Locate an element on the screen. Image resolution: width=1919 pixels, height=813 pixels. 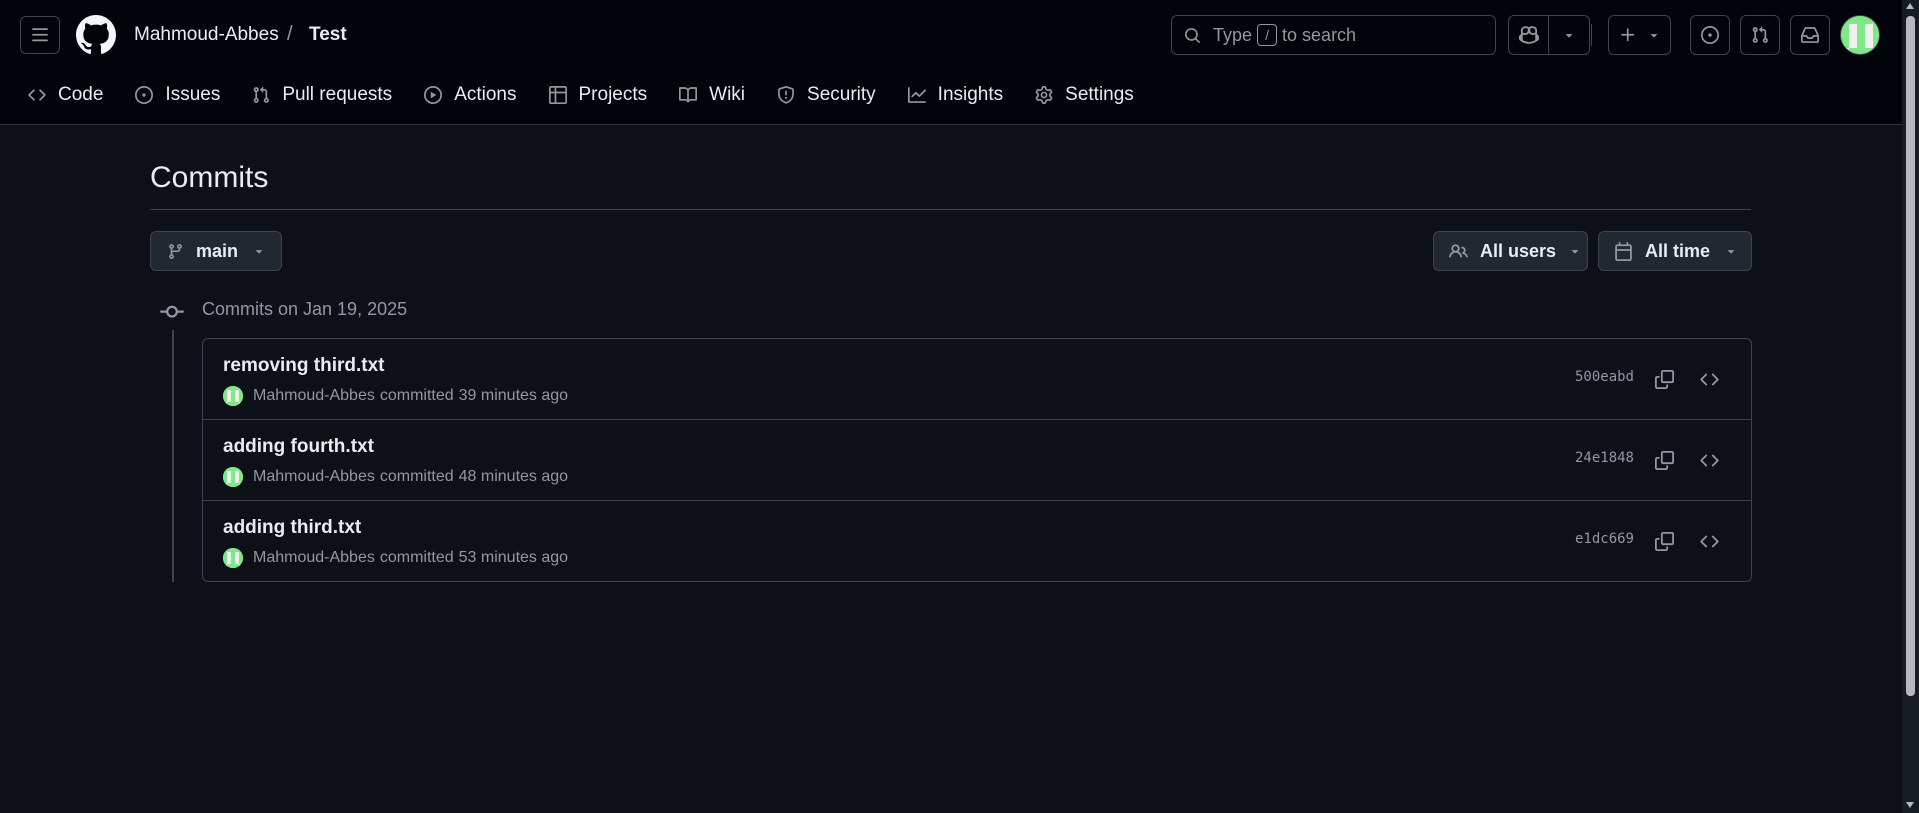
your-issues-button is located at coordinates (1710, 35).